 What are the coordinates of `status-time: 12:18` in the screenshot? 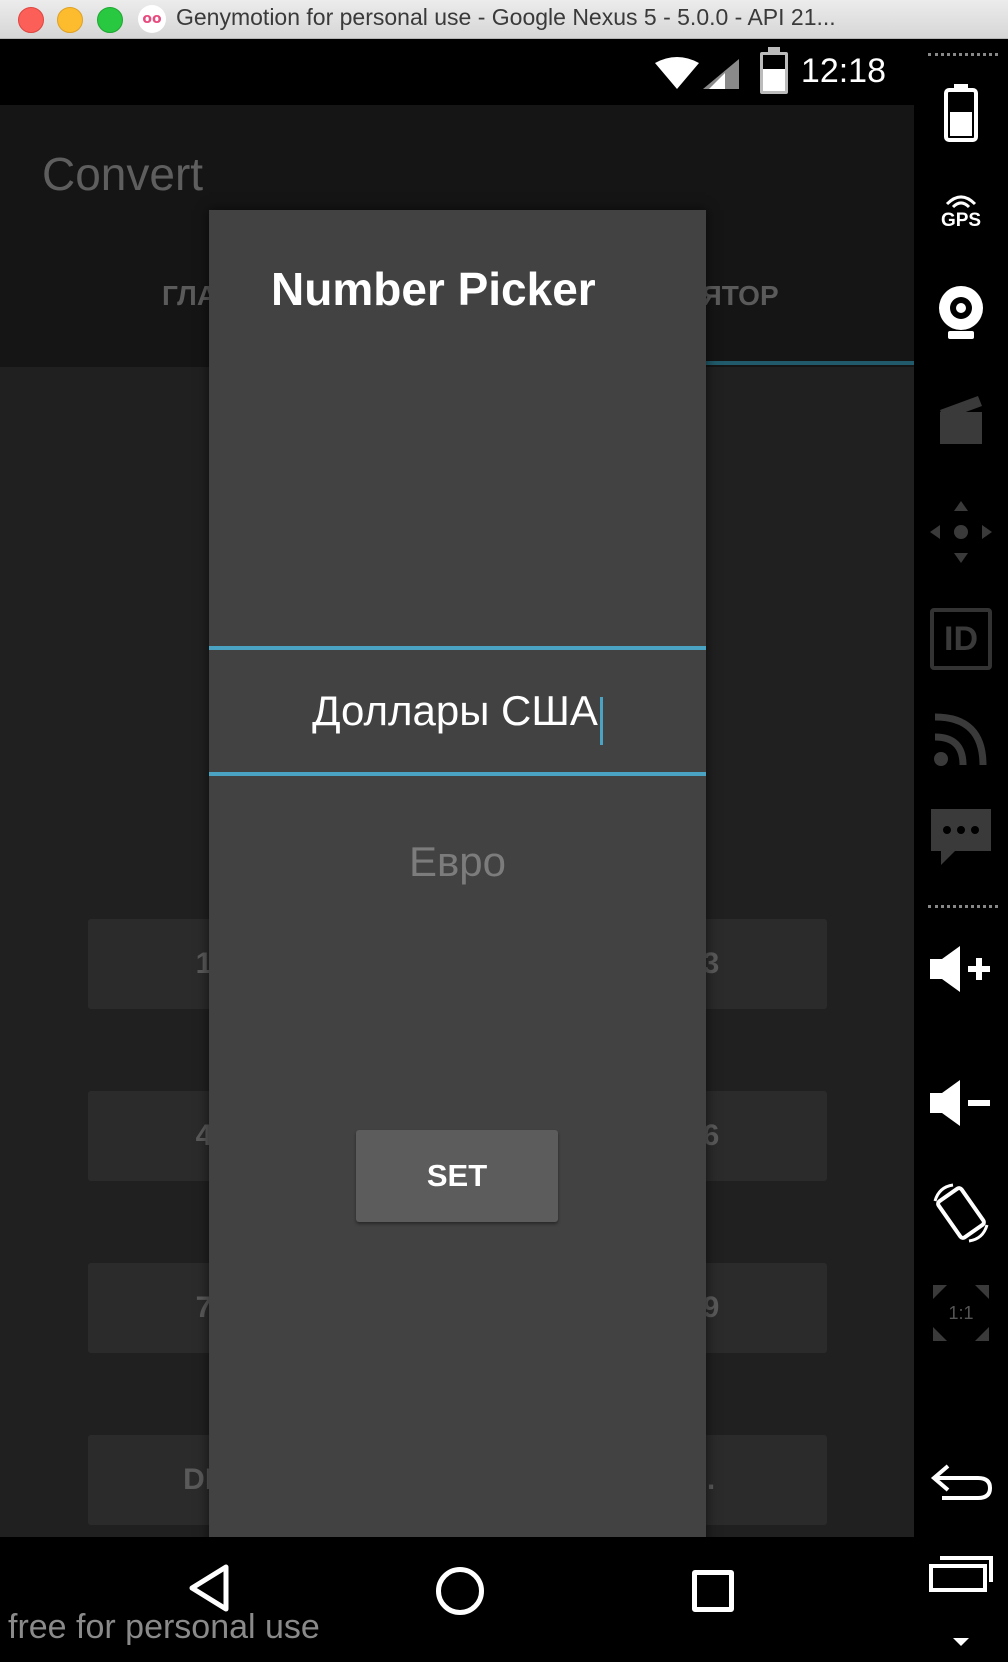 It's located at (843, 71).